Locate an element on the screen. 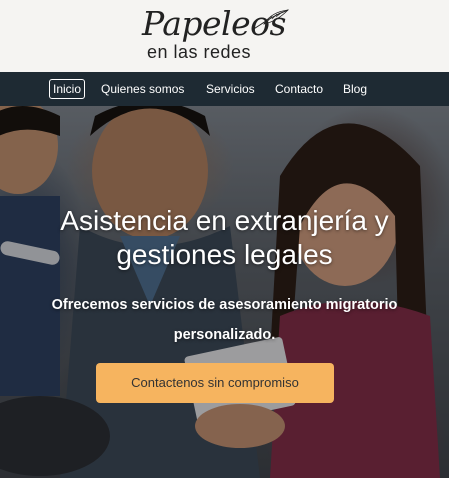 The image size is (449, 478). nav-item-inicio: Inicio is located at coordinates (67, 89).